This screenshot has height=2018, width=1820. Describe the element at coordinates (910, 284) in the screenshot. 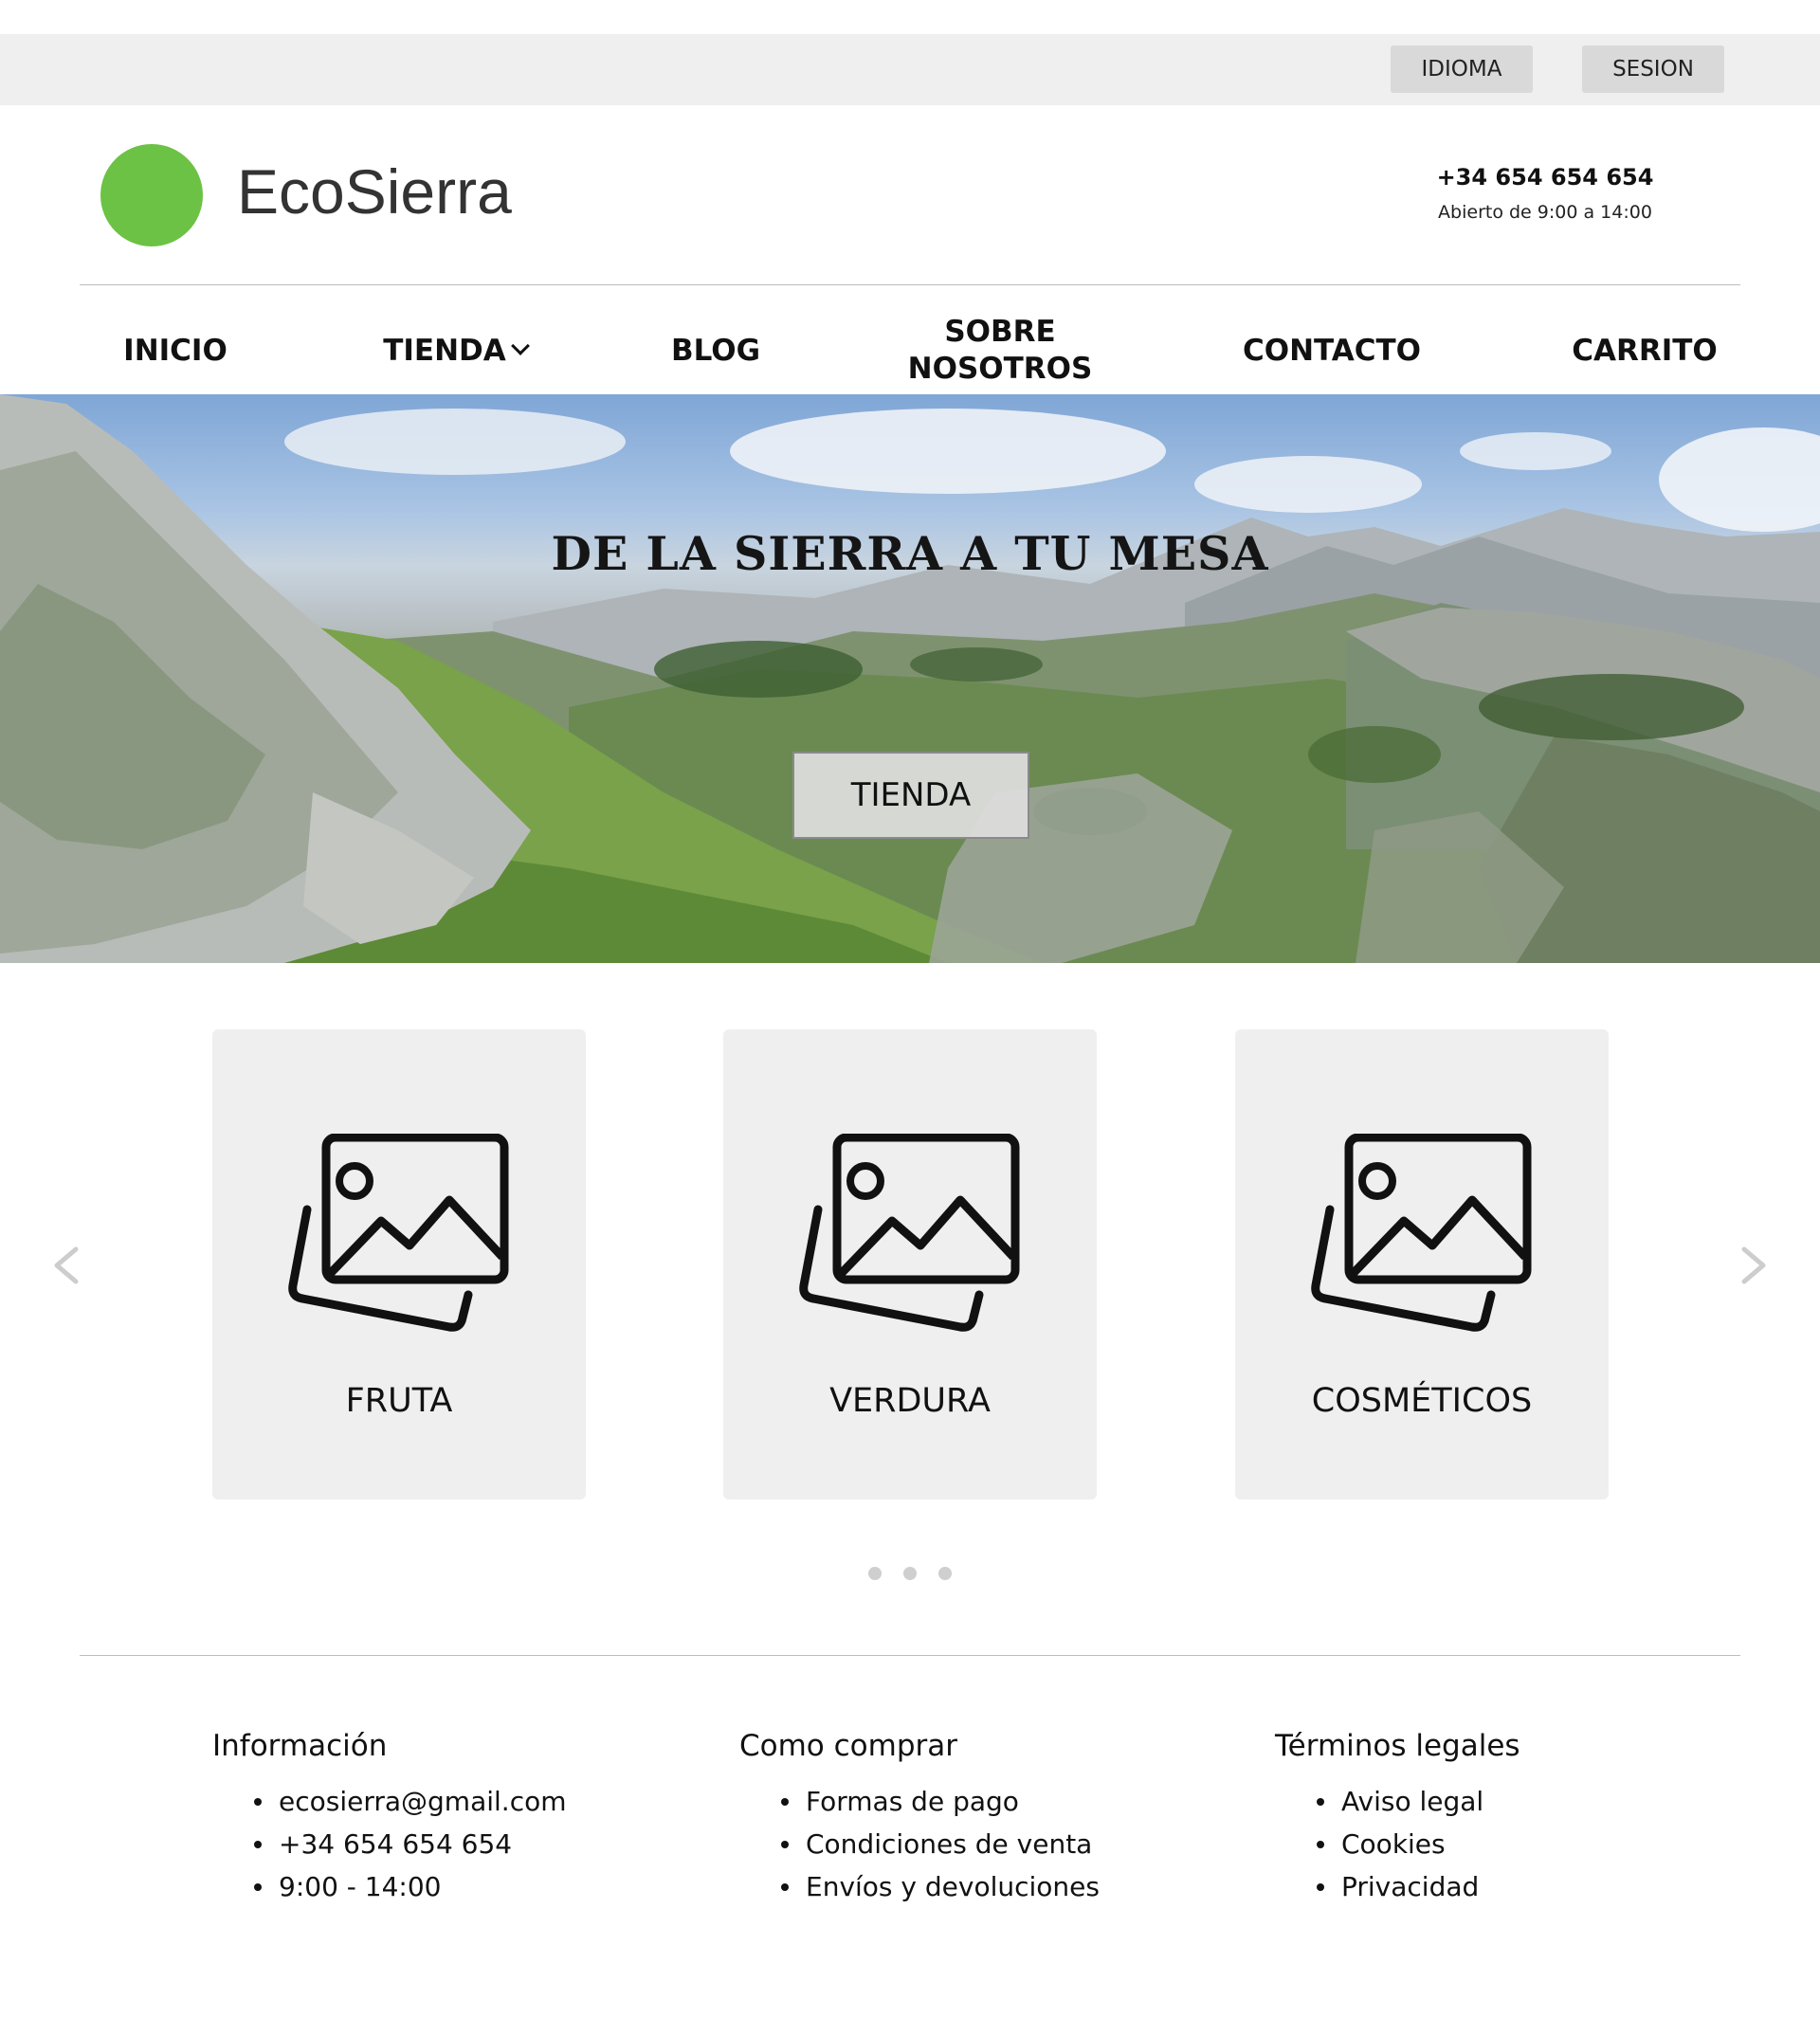

I see `header-divider` at that location.